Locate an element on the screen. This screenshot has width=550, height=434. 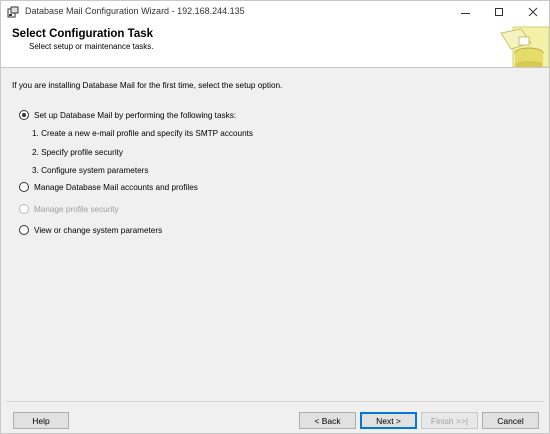
minimize-icon is located at coordinates (465, 13).